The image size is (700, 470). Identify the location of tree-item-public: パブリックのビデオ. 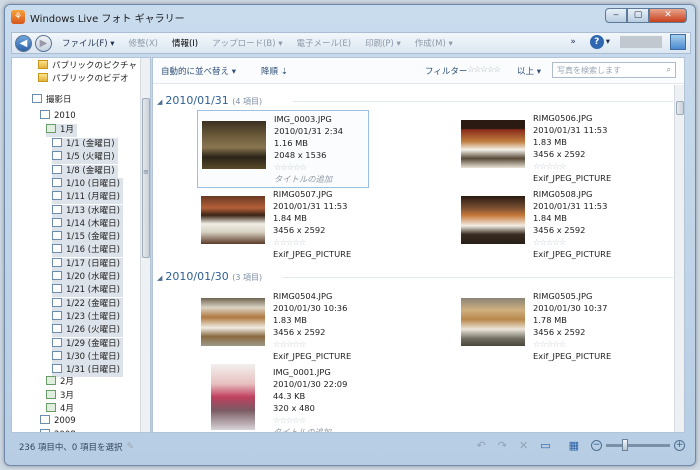
(83, 79).